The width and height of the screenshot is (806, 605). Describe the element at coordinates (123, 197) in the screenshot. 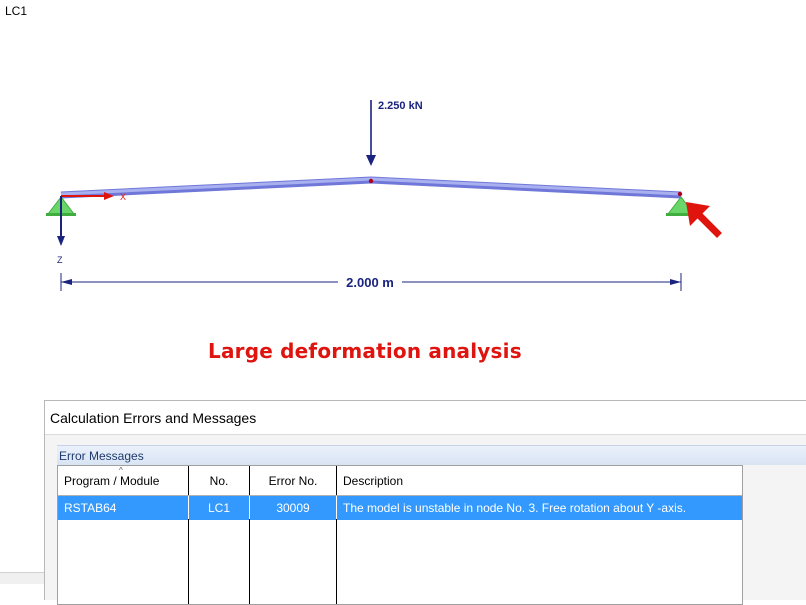

I see `axis-x-label: X` at that location.